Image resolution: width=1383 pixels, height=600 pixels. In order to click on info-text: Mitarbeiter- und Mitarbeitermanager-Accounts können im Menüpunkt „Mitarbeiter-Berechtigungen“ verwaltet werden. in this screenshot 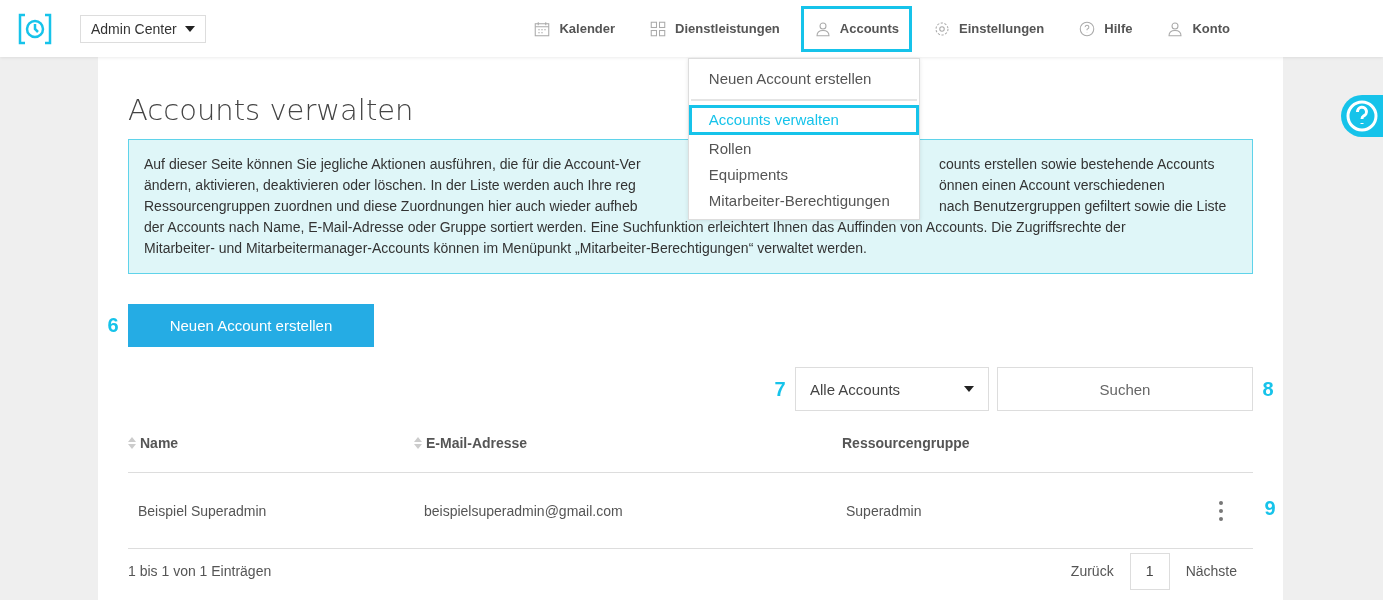, I will do `click(505, 248)`.